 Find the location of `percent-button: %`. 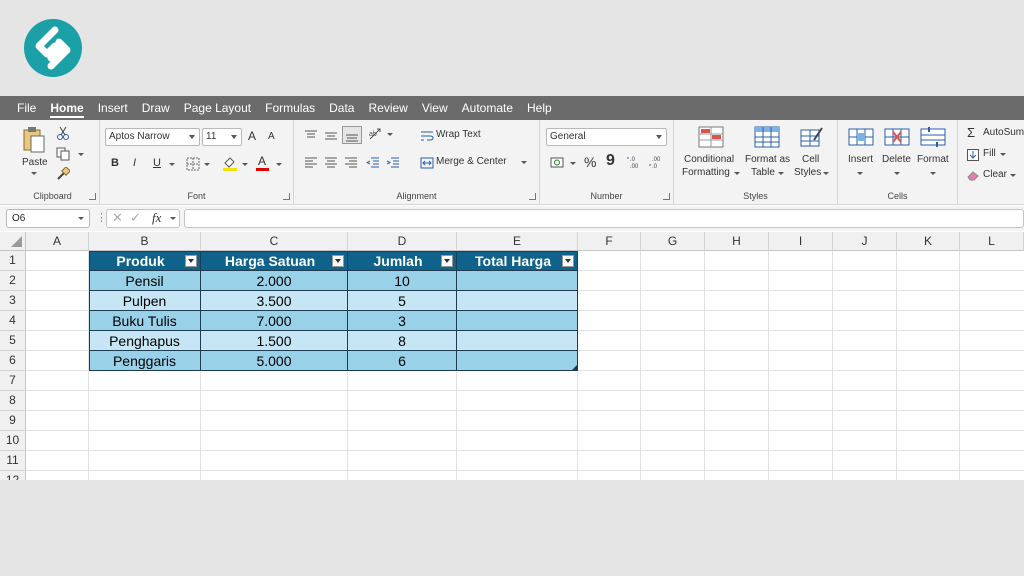

percent-button: % is located at coordinates (590, 162).